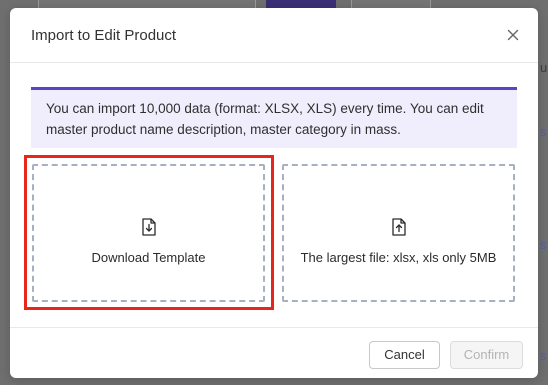  I want to click on modal-title: Import to Edit Product, so click(104, 35).